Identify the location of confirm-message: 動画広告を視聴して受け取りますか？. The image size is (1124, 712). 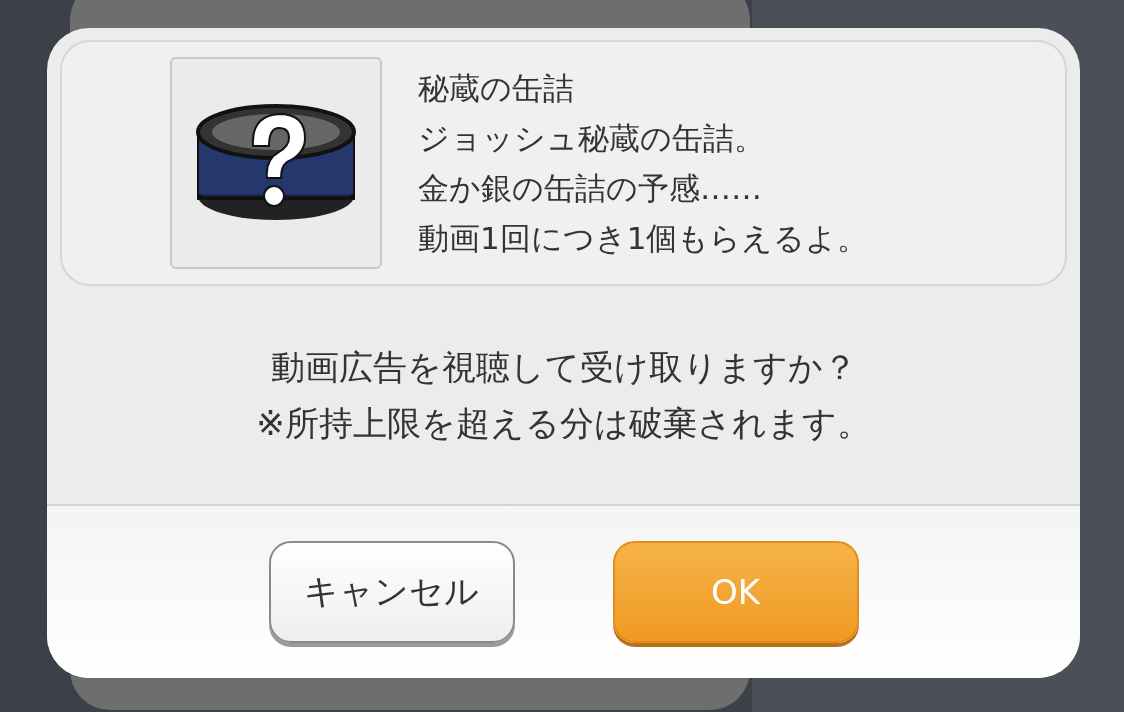
(563, 367).